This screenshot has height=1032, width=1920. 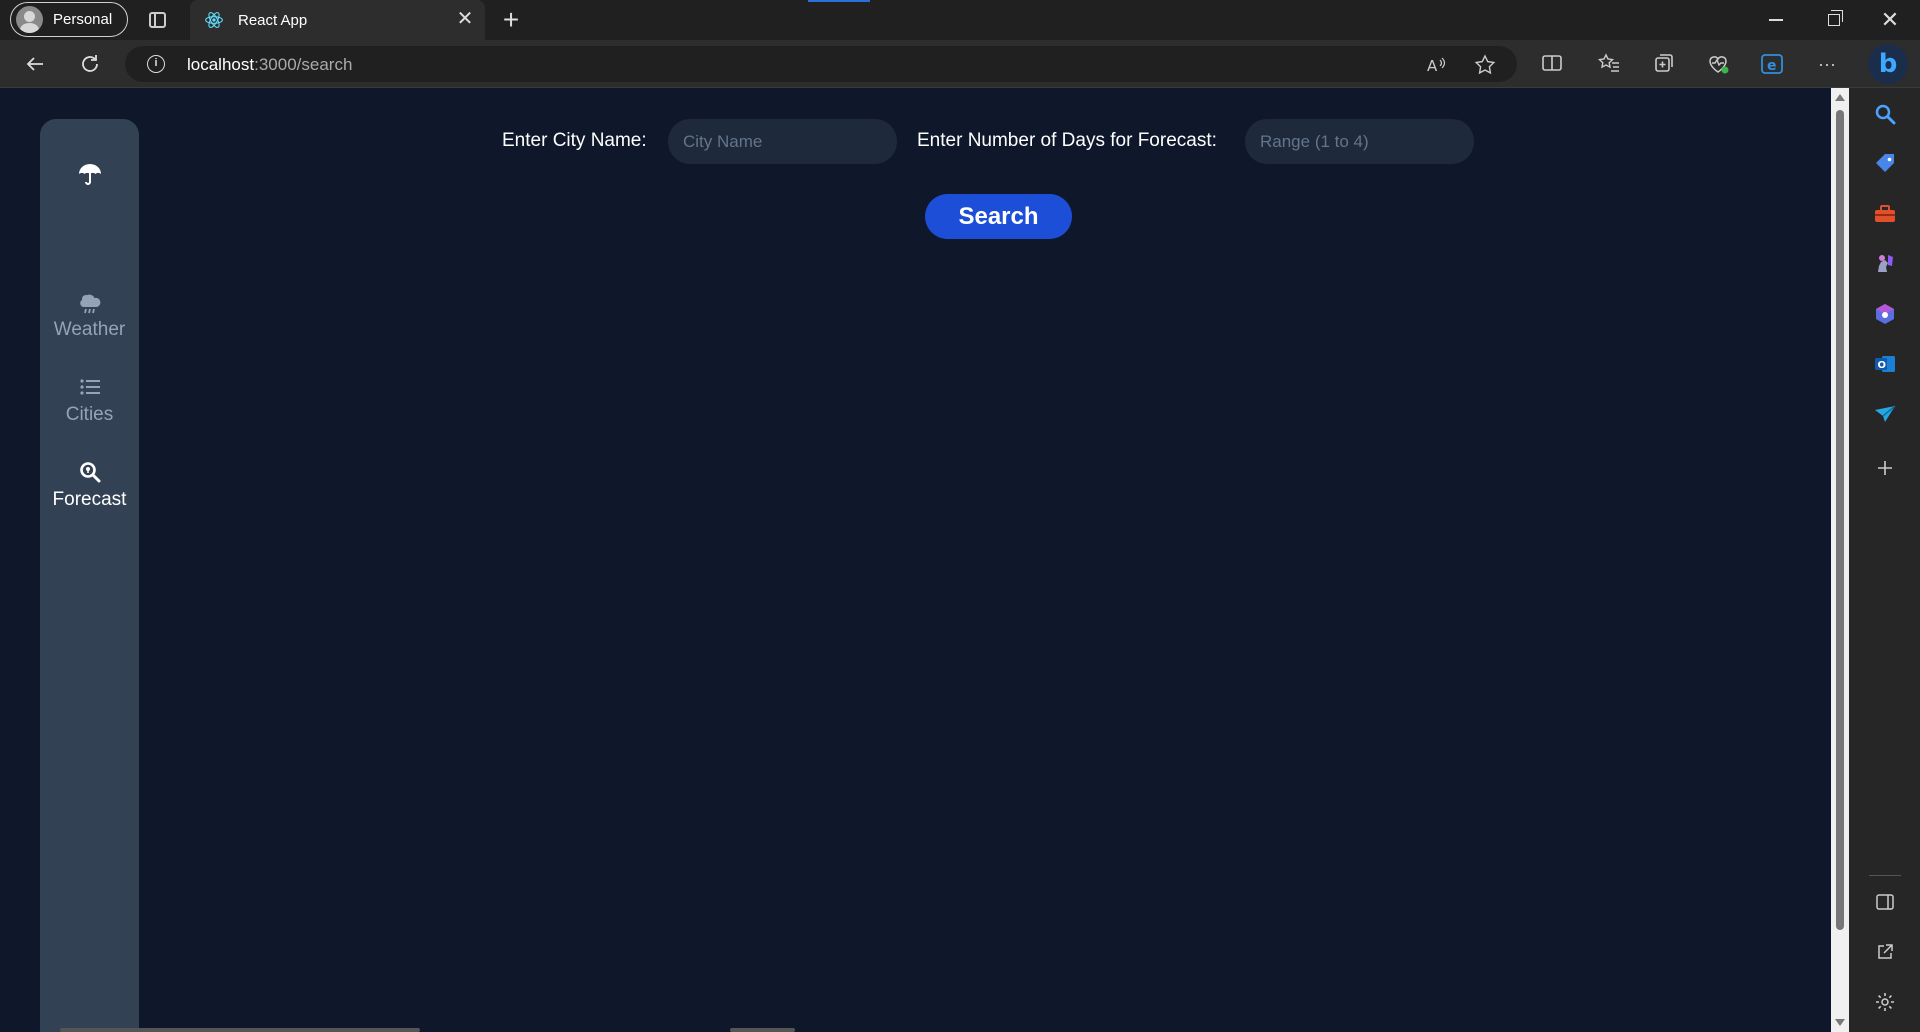 I want to click on copilot-button: b, so click(x=1888, y=64).